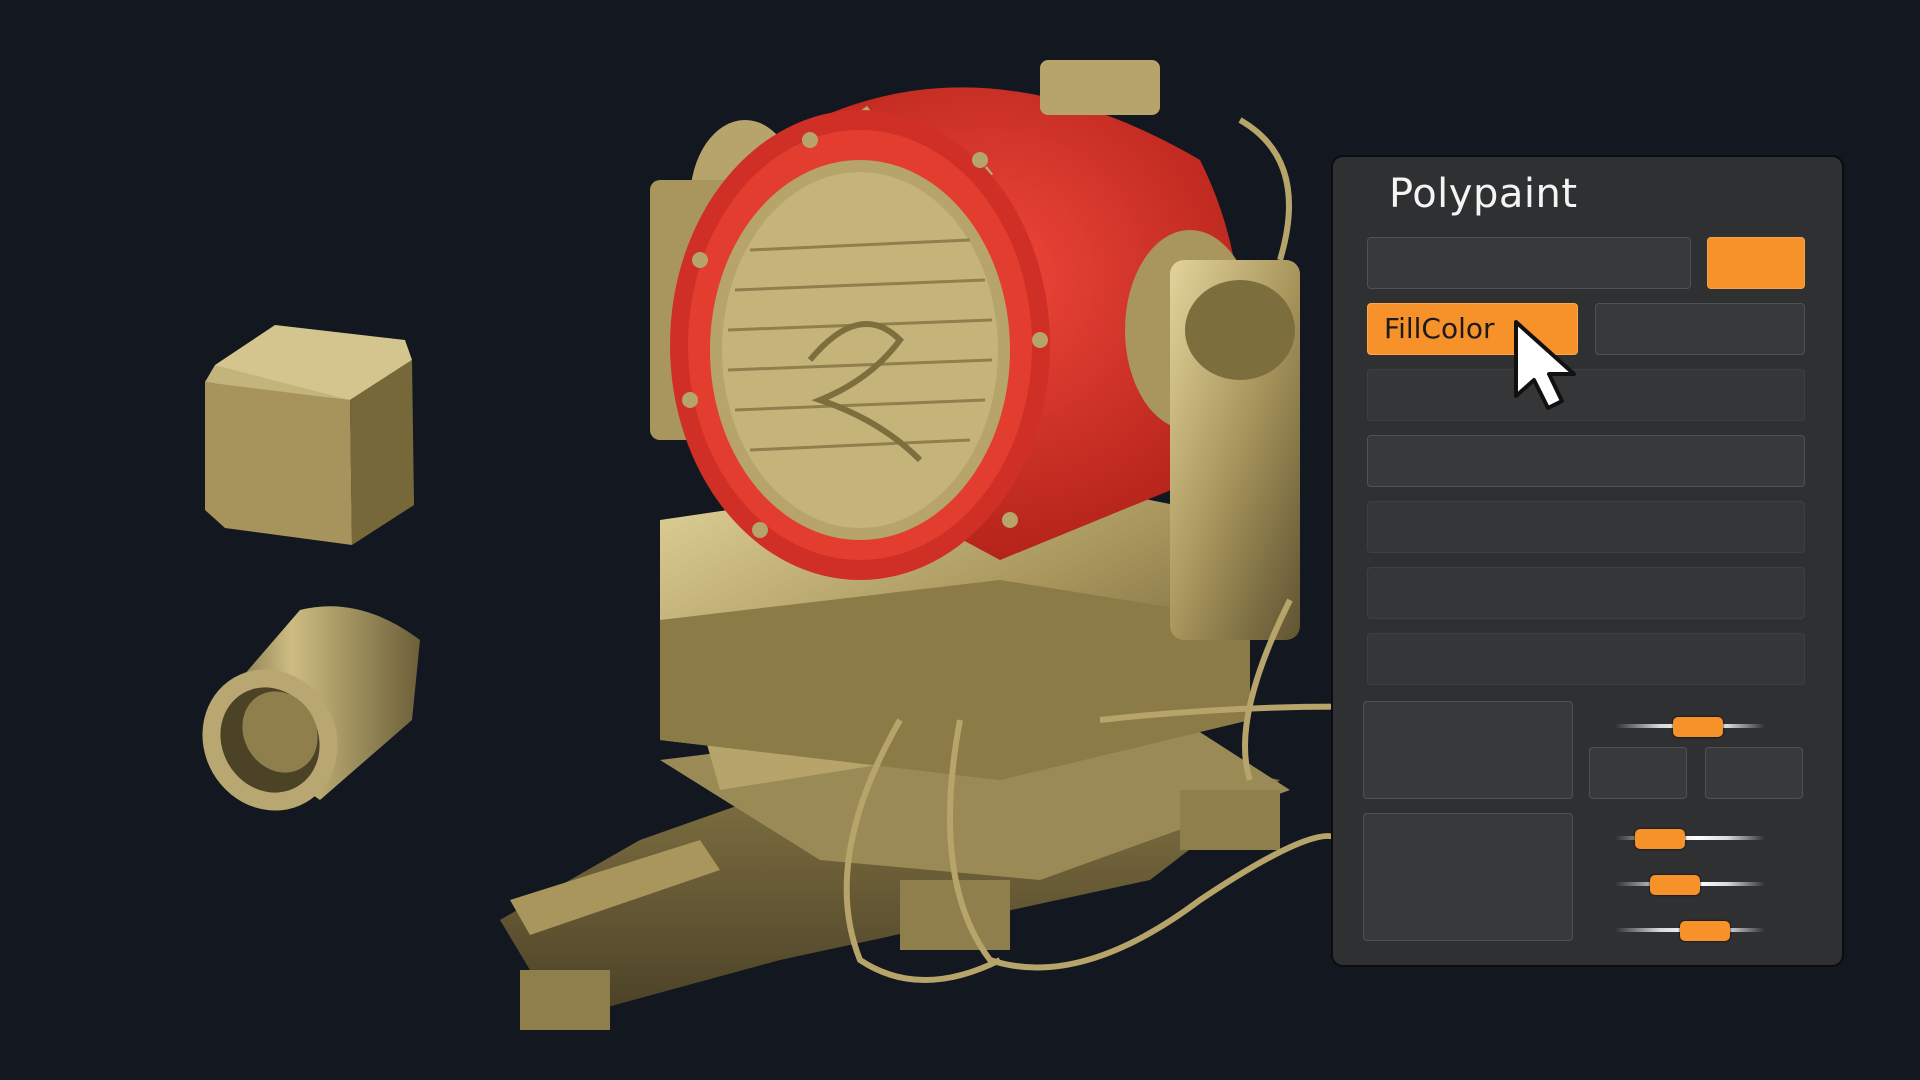  Describe the element at coordinates (1638, 773) in the screenshot. I see `small-button-left` at that location.